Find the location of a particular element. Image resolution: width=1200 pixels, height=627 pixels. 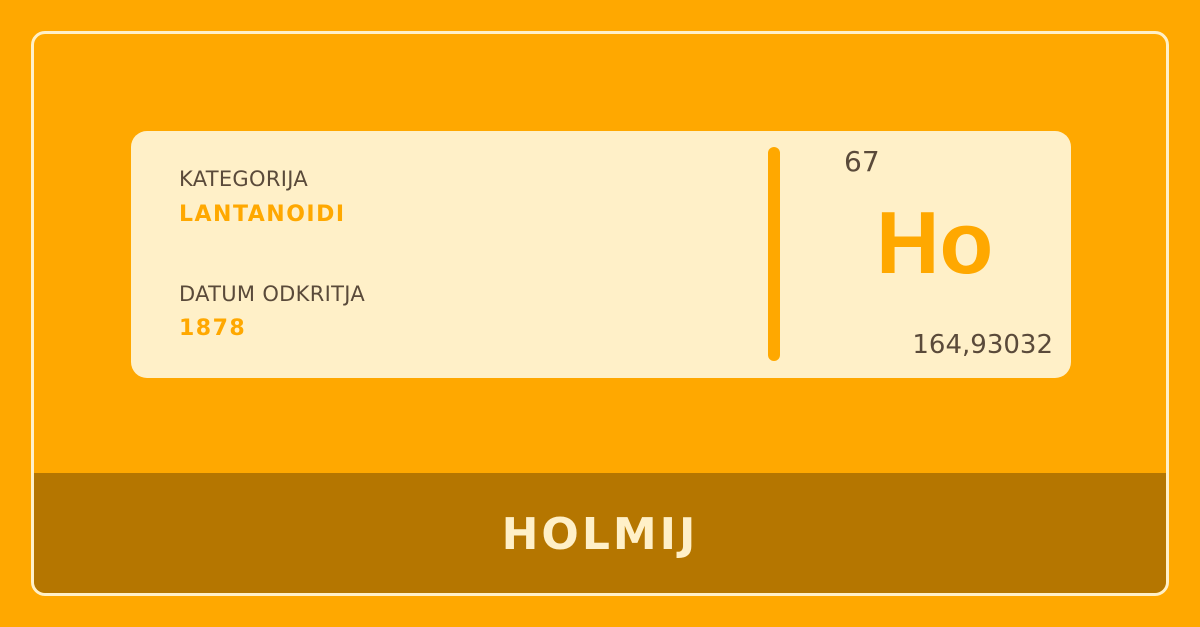

category-label: KATEGORIJA is located at coordinates (244, 179).